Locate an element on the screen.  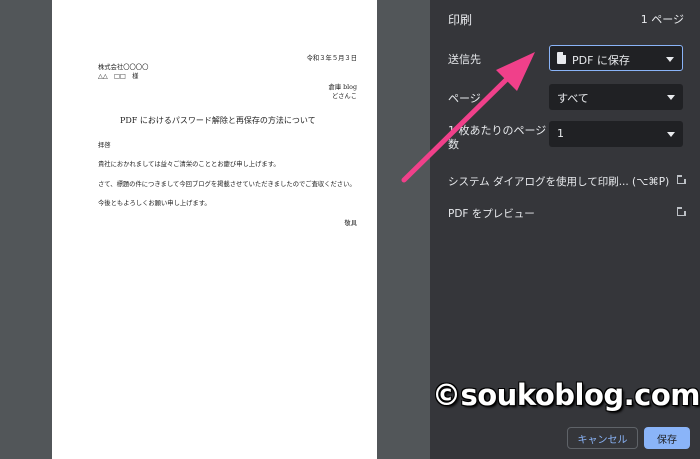
document-icon is located at coordinates (561, 58).